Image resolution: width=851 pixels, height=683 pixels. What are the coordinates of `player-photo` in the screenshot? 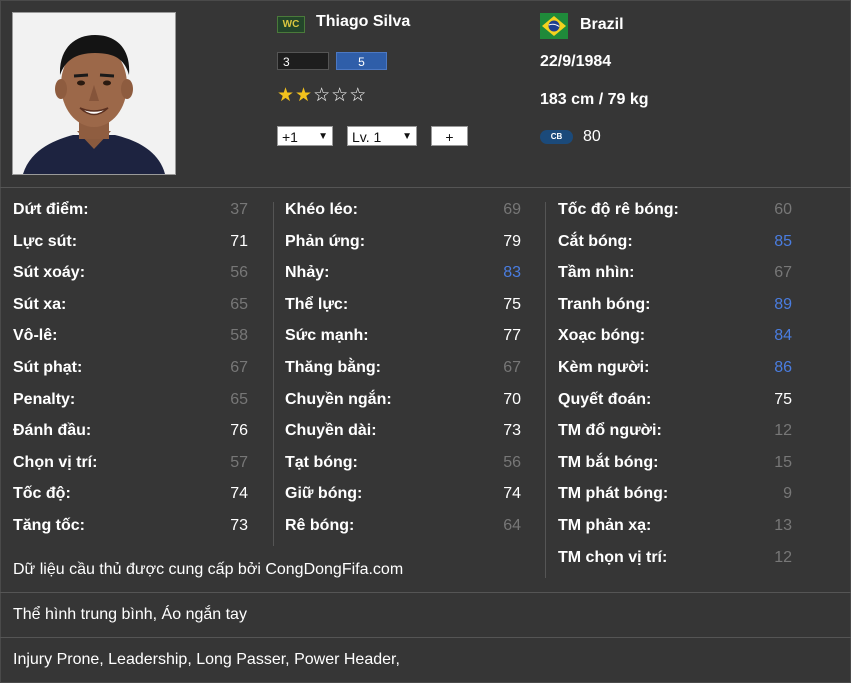 It's located at (94, 93).